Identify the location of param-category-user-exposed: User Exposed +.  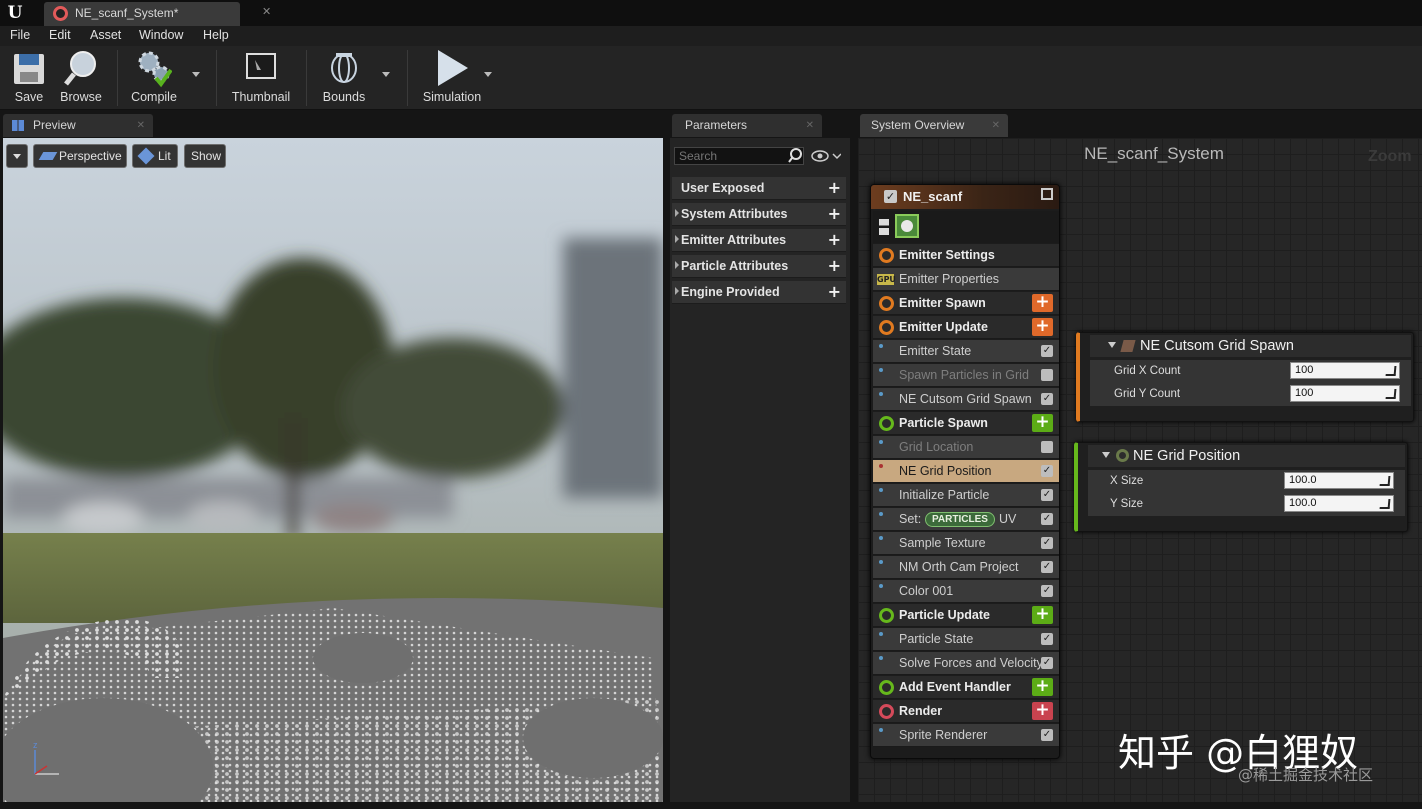
(759, 188).